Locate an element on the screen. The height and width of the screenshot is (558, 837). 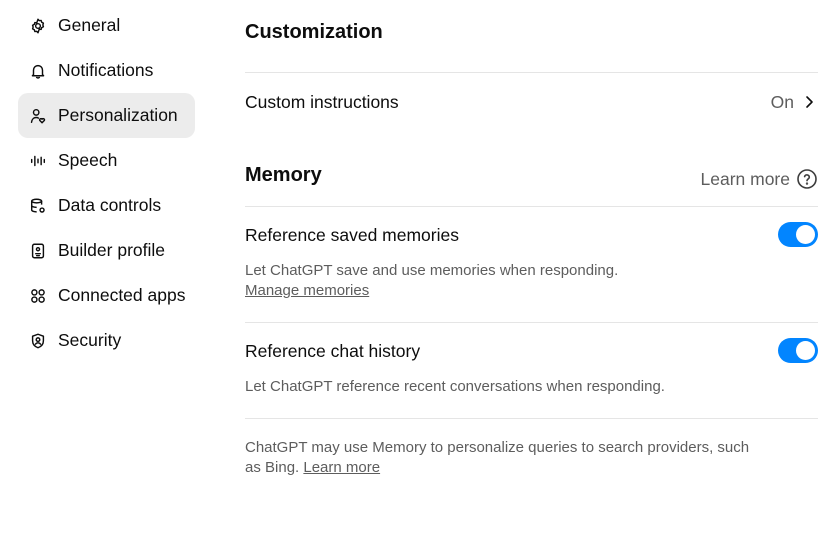
reference-chat-history-label: Reference chat history is located at coordinates (333, 351).